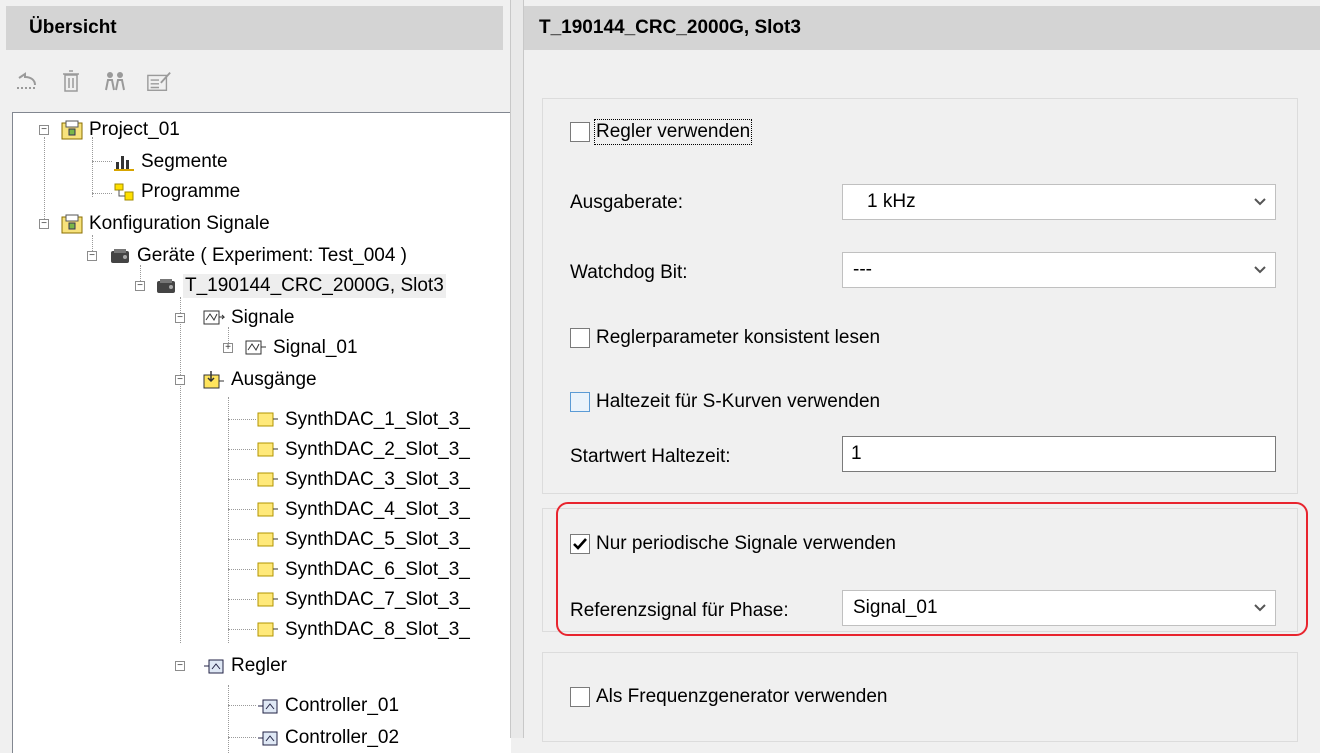  What do you see at coordinates (725, 402) in the screenshot?
I see `hold-time-checkbox: Haltezeit für S-Kurven verwenden` at bounding box center [725, 402].